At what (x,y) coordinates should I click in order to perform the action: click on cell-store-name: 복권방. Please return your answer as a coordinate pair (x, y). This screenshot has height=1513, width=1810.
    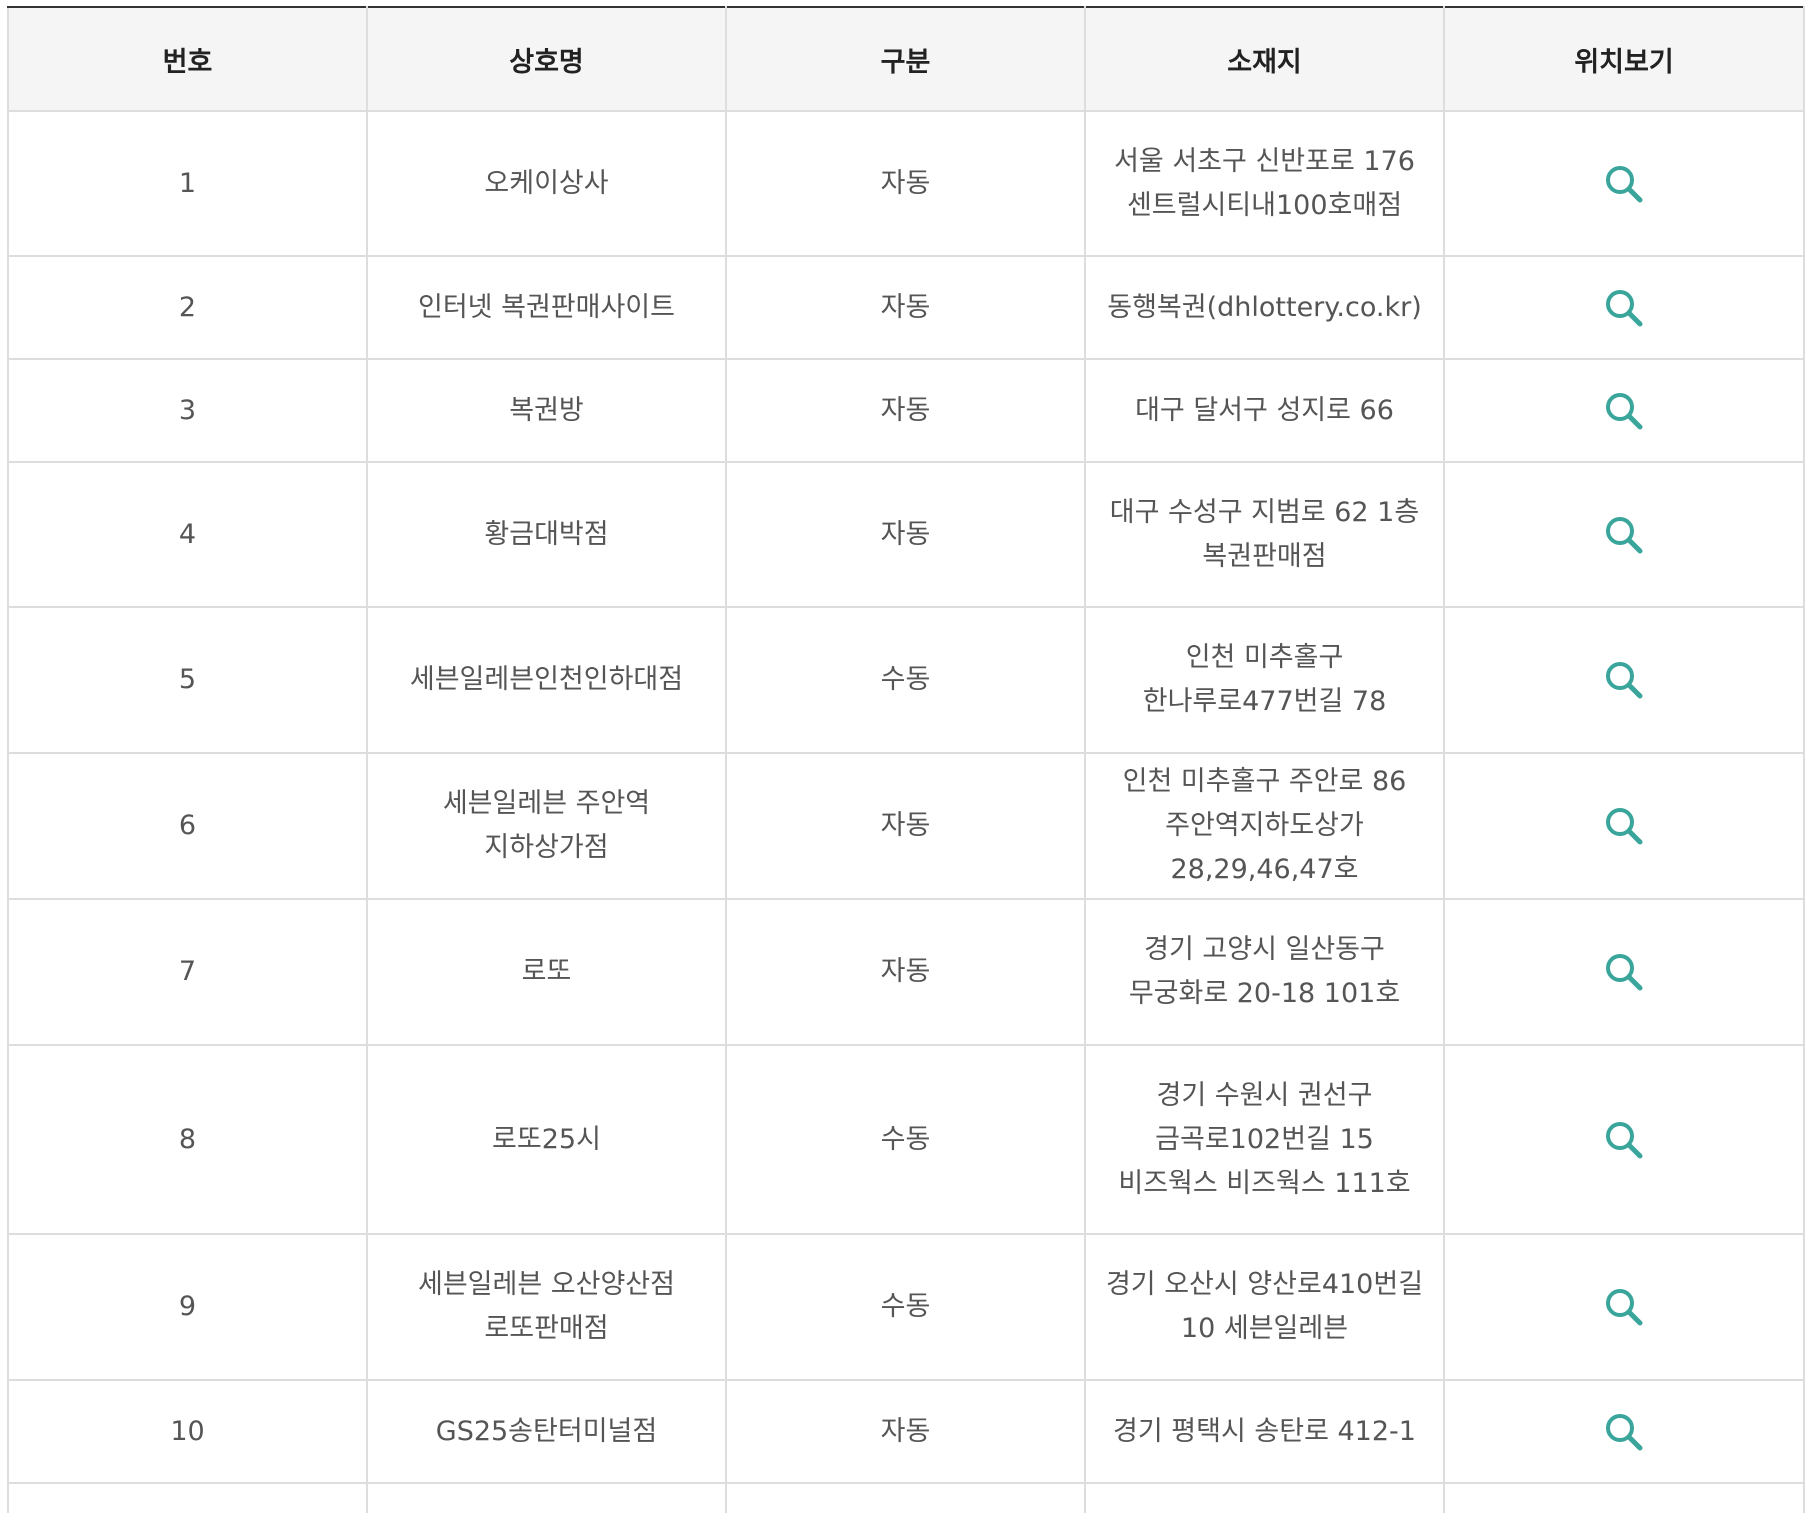
    Looking at the image, I should click on (546, 410).